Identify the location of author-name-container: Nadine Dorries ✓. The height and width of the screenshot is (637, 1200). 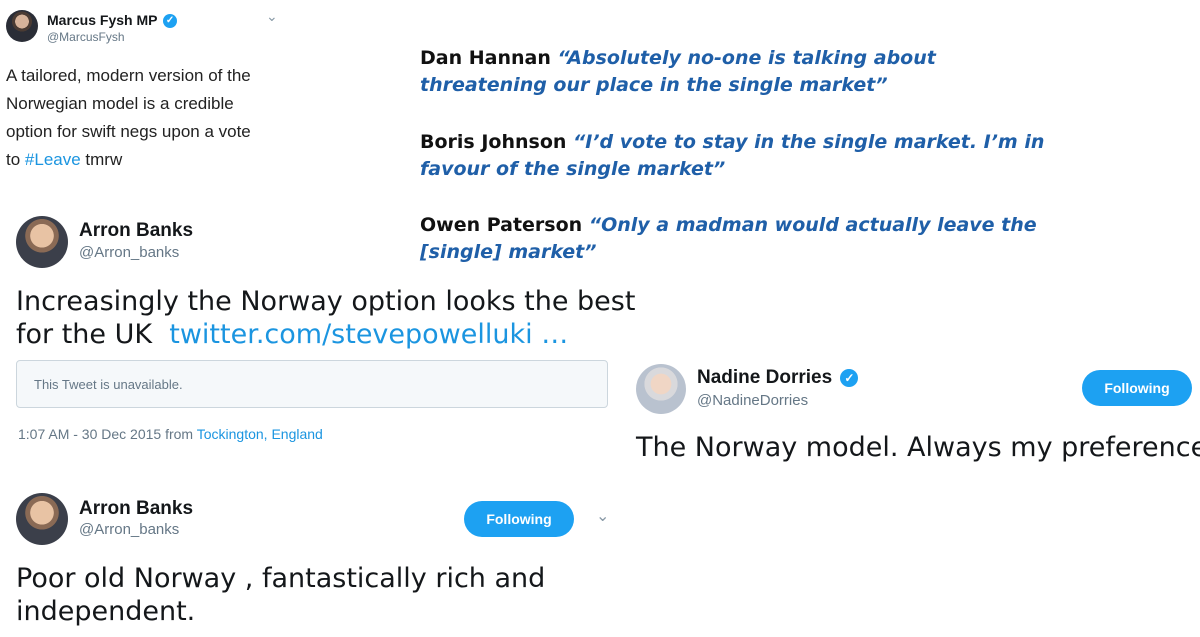
(778, 378).